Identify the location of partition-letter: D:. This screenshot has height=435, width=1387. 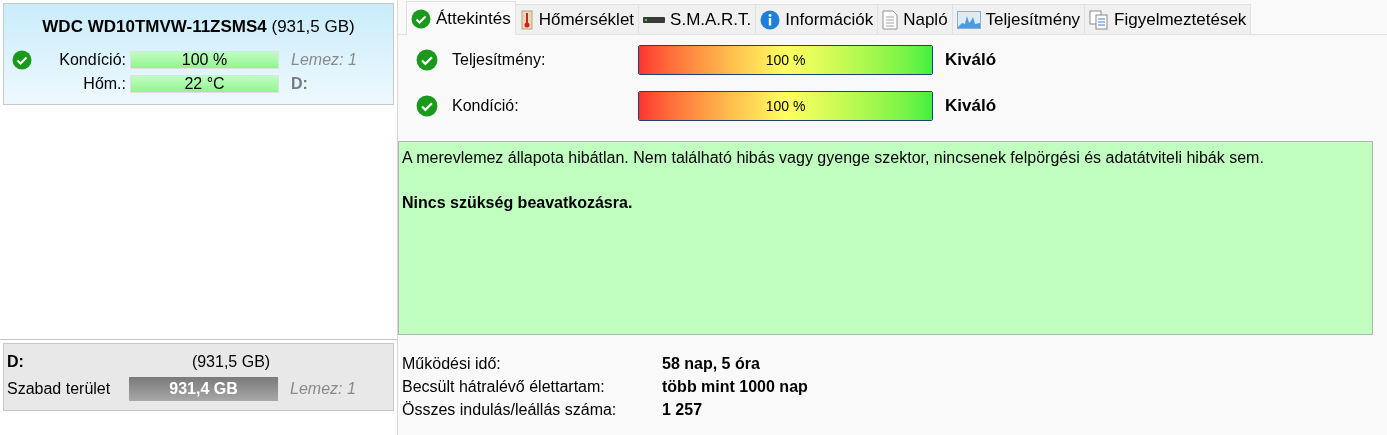
(15, 362).